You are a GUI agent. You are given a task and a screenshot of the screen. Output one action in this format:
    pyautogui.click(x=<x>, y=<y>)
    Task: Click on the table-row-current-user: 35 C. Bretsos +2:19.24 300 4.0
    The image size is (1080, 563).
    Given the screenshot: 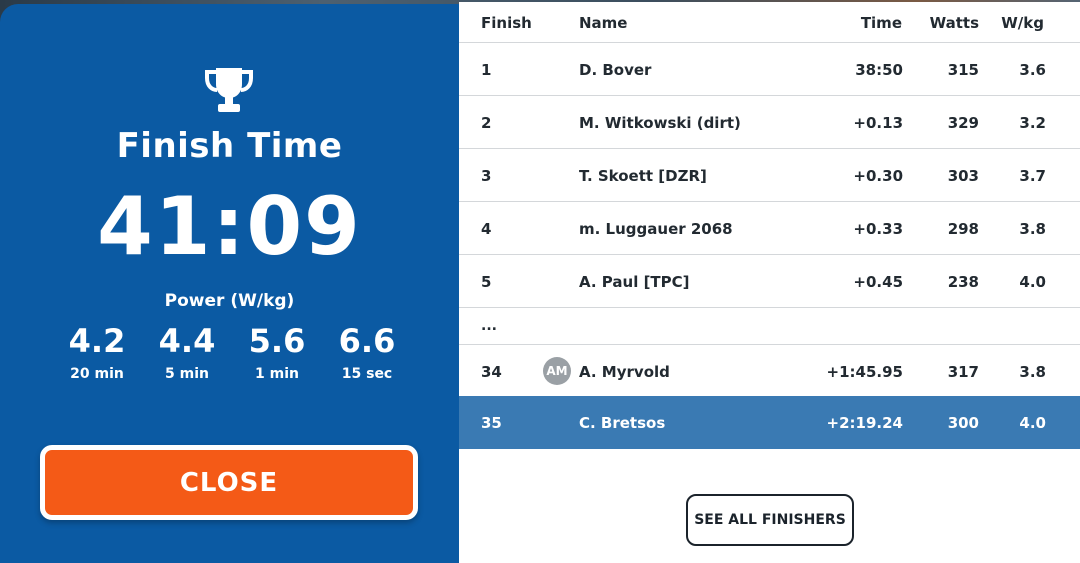 What is the action you would take?
    pyautogui.click(x=769, y=422)
    